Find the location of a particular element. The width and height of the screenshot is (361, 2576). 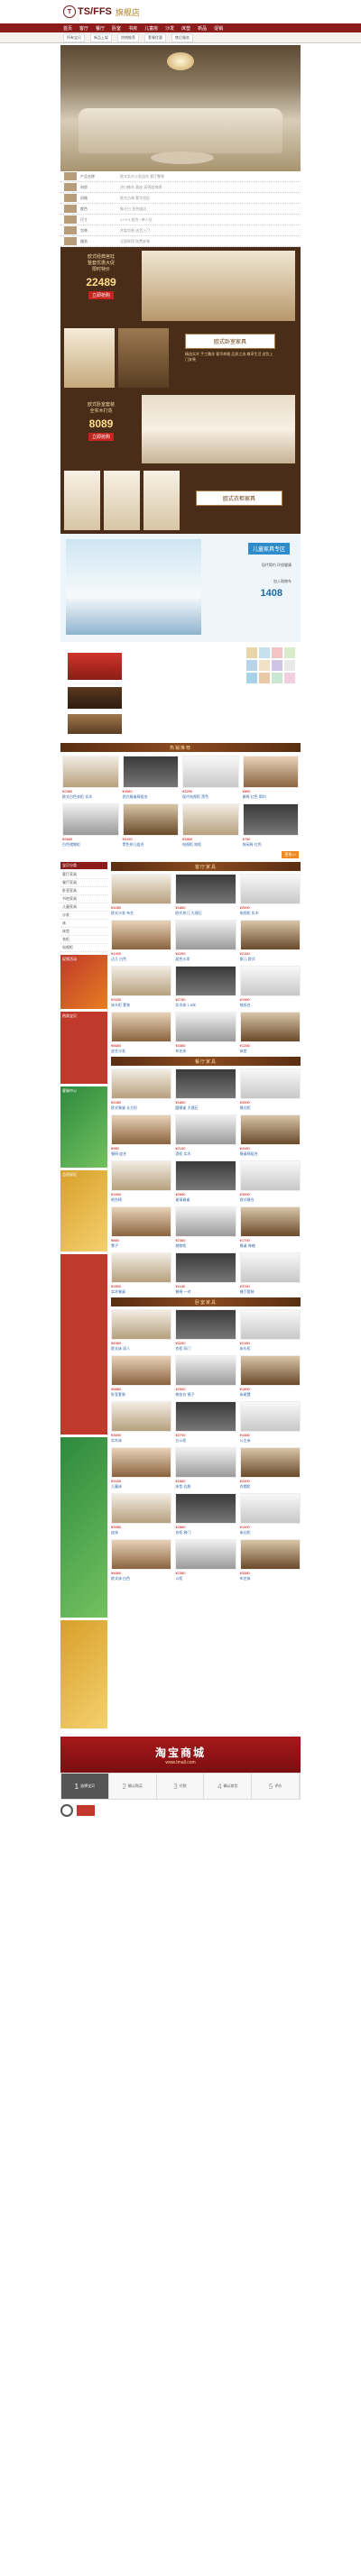

product-title-link: 皮床 is located at coordinates (141, 1533).